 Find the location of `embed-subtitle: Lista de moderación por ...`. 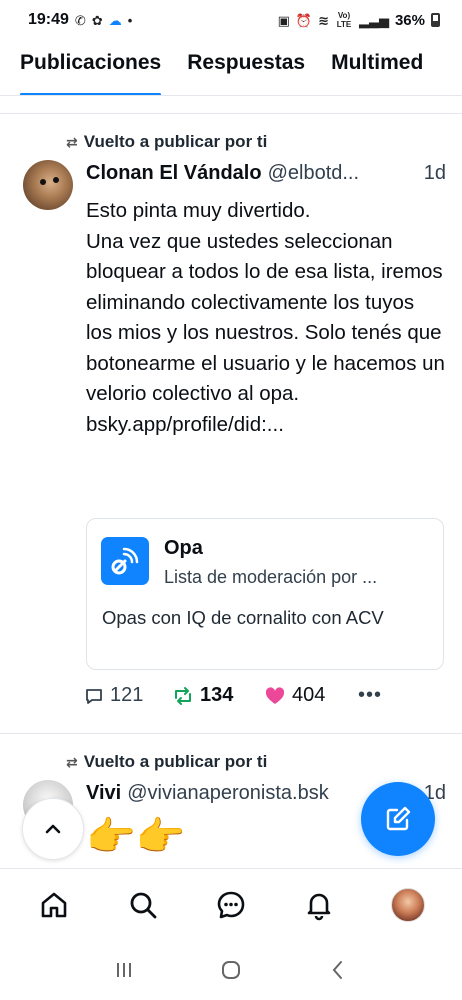

embed-subtitle: Lista de moderación por ... is located at coordinates (271, 577).